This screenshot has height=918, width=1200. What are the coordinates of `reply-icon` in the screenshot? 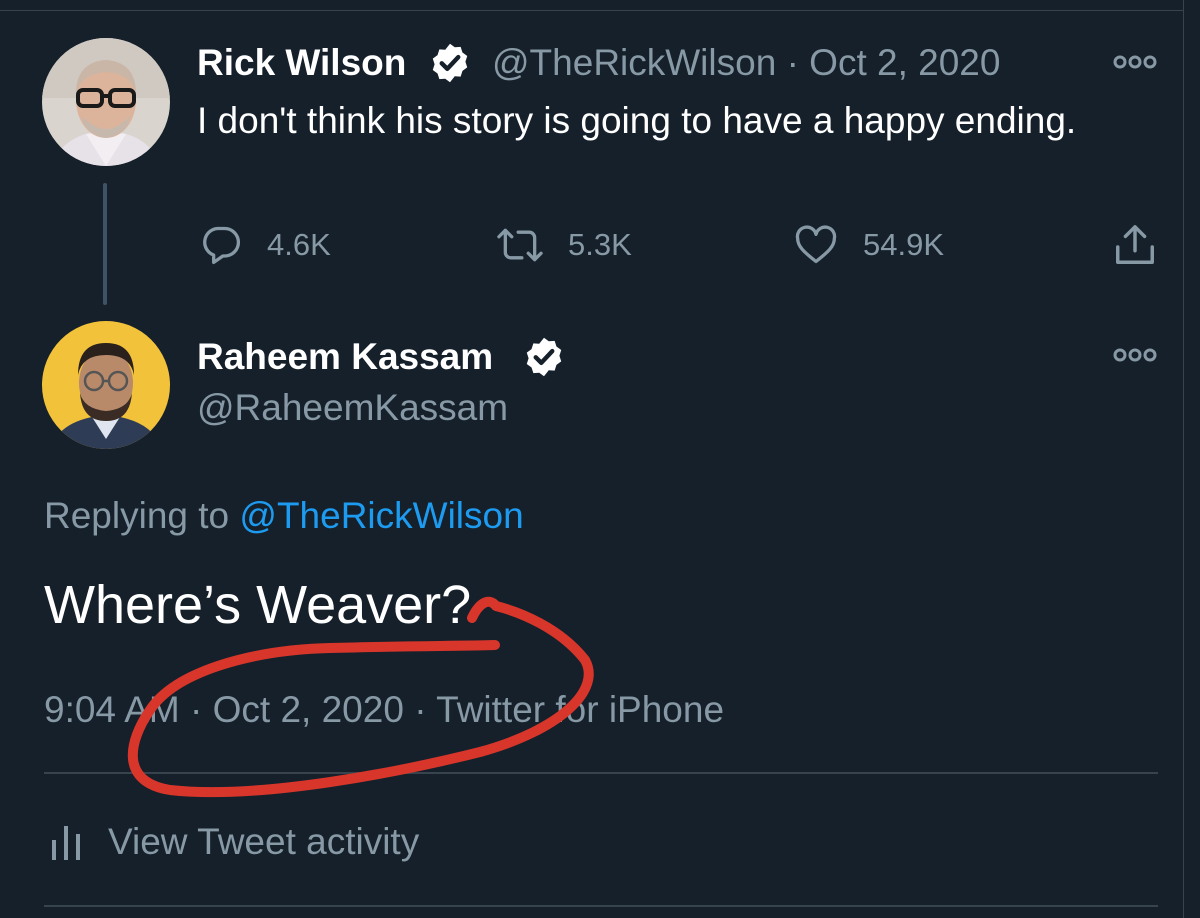 It's located at (222, 245).